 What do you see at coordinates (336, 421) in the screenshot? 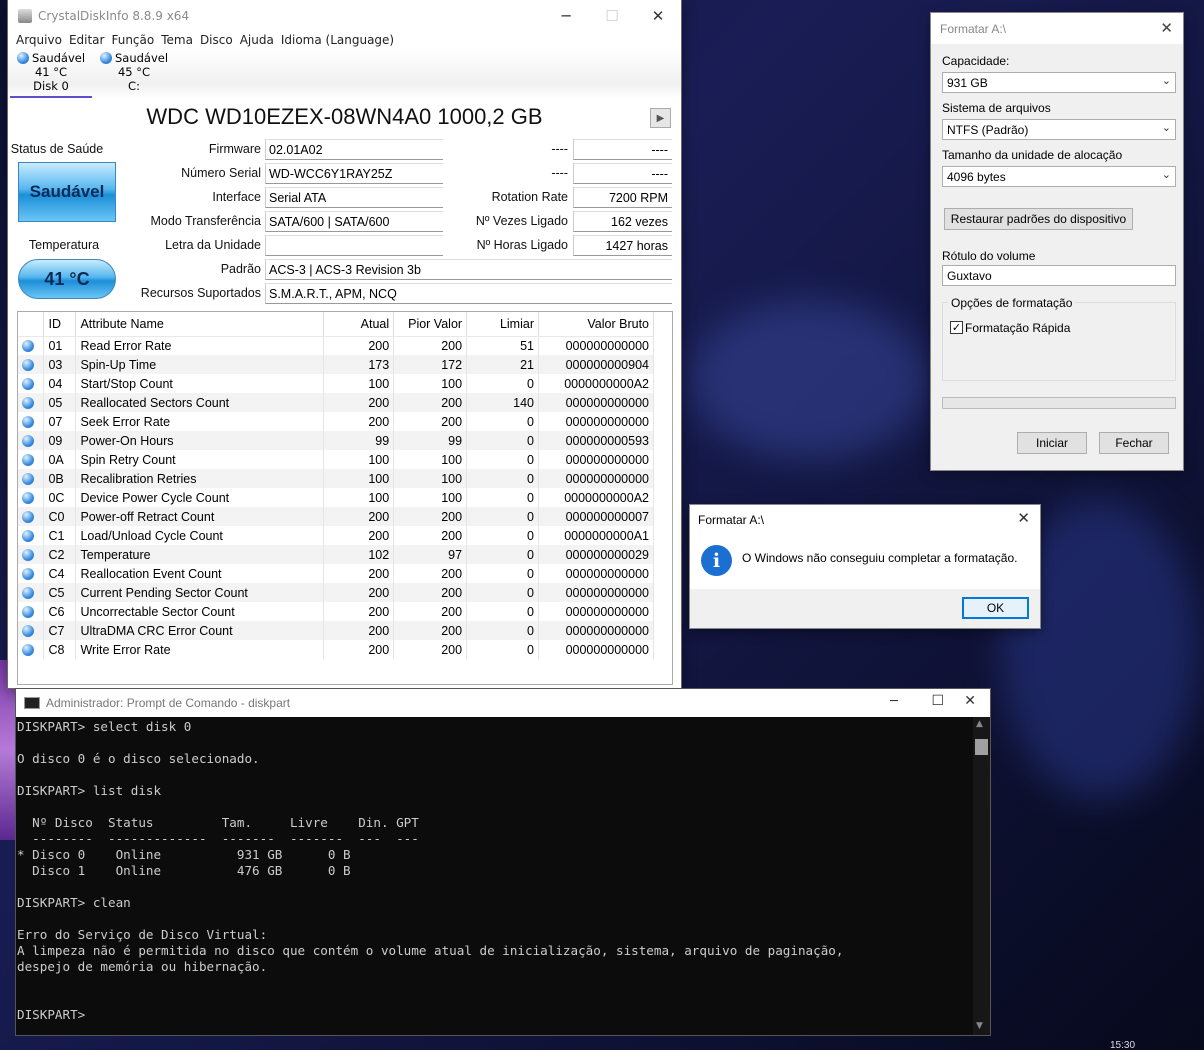
I see `table-row: 07 Seek Error Rate 200 200 0 000000000000` at bounding box center [336, 421].